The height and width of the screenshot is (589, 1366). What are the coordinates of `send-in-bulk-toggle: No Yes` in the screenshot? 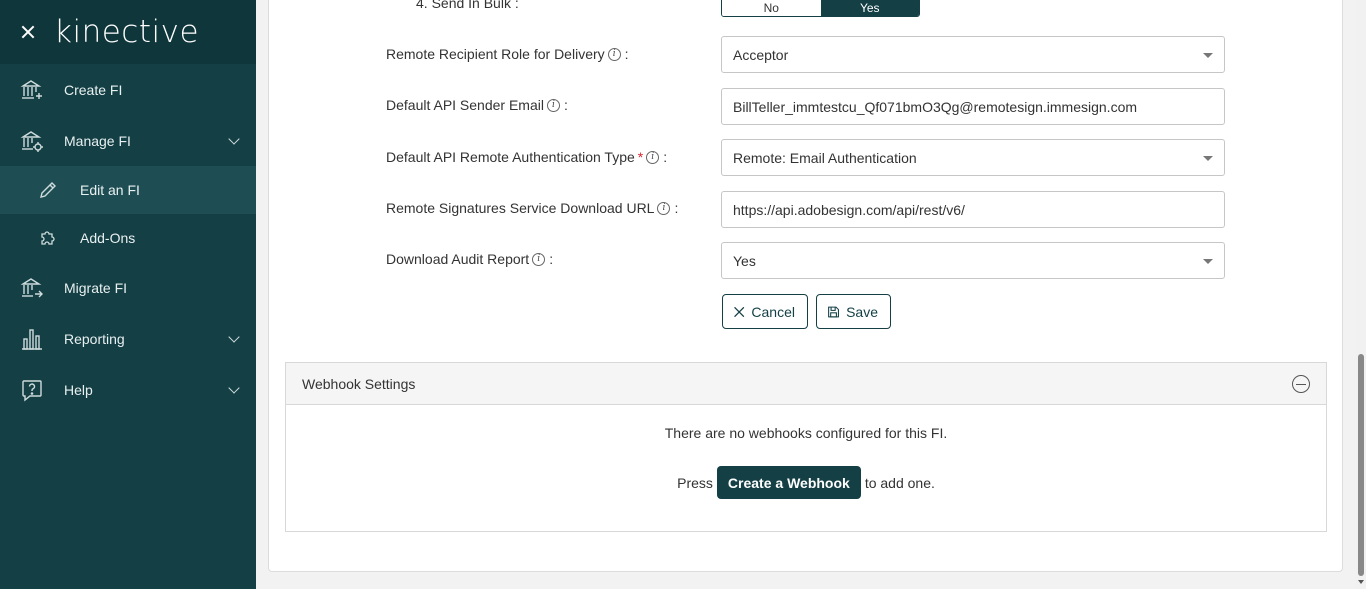 It's located at (820, 8).